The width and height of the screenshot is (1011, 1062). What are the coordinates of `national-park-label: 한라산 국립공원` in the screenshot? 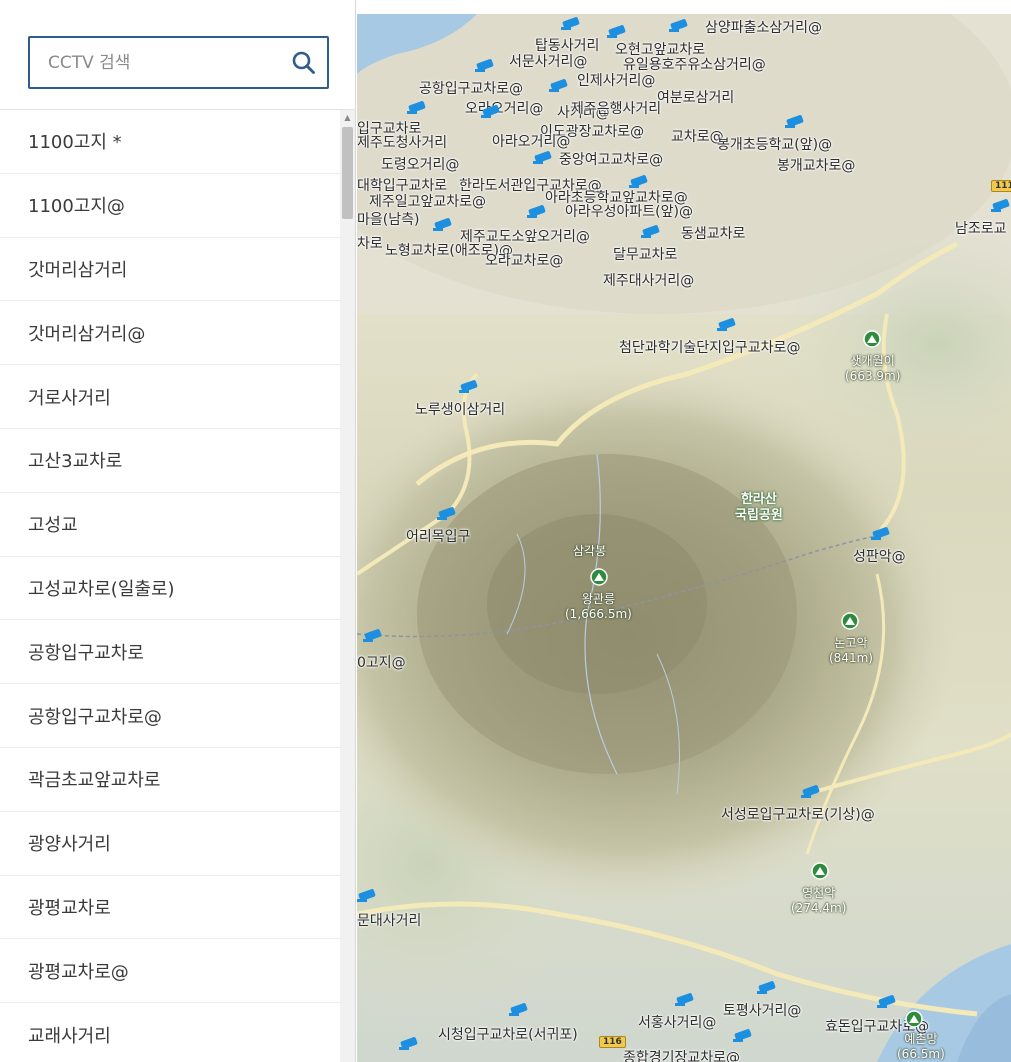 It's located at (759, 507).